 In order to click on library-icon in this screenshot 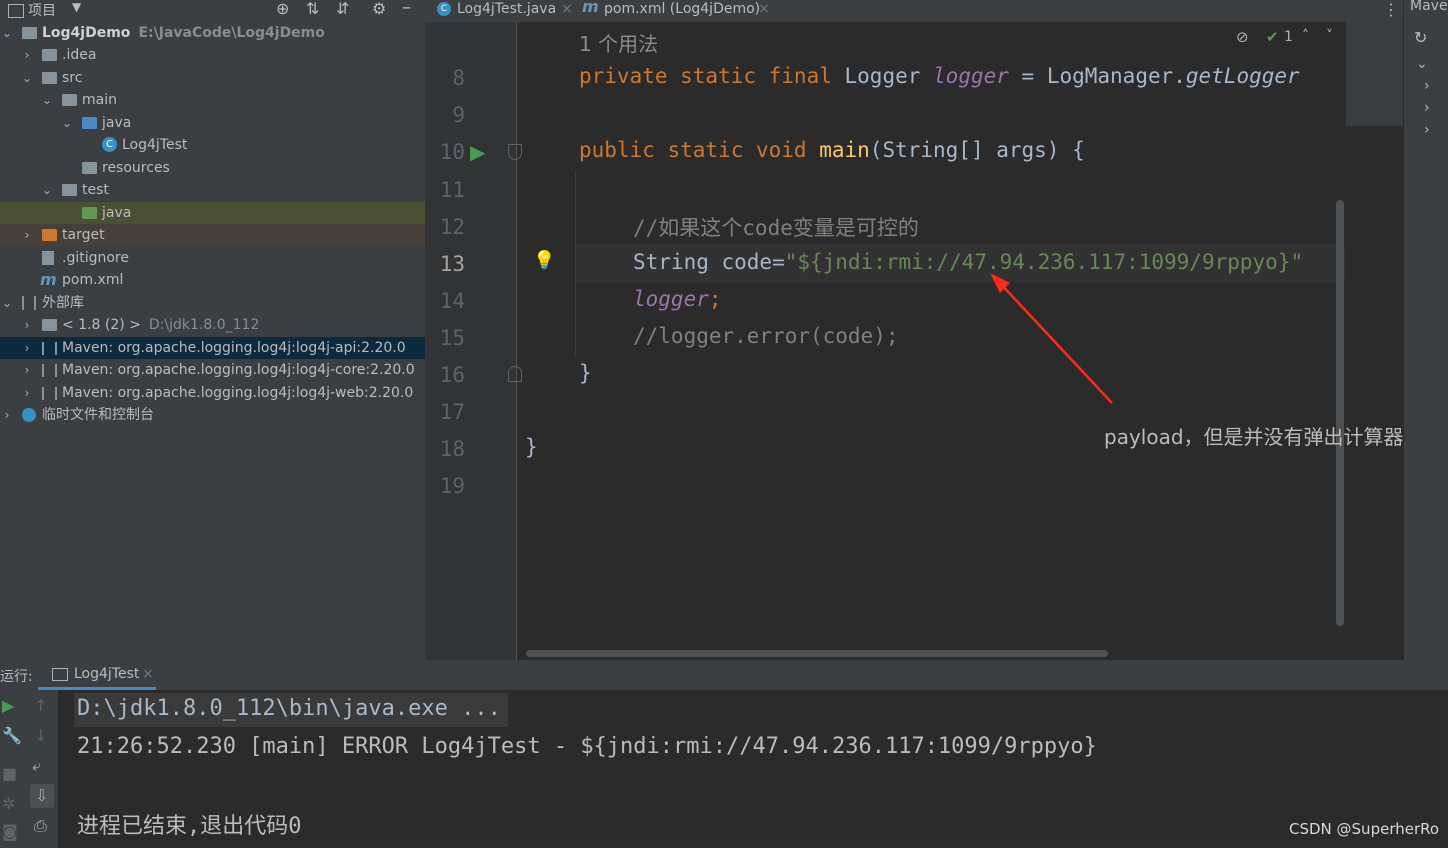, I will do `click(49, 370)`.